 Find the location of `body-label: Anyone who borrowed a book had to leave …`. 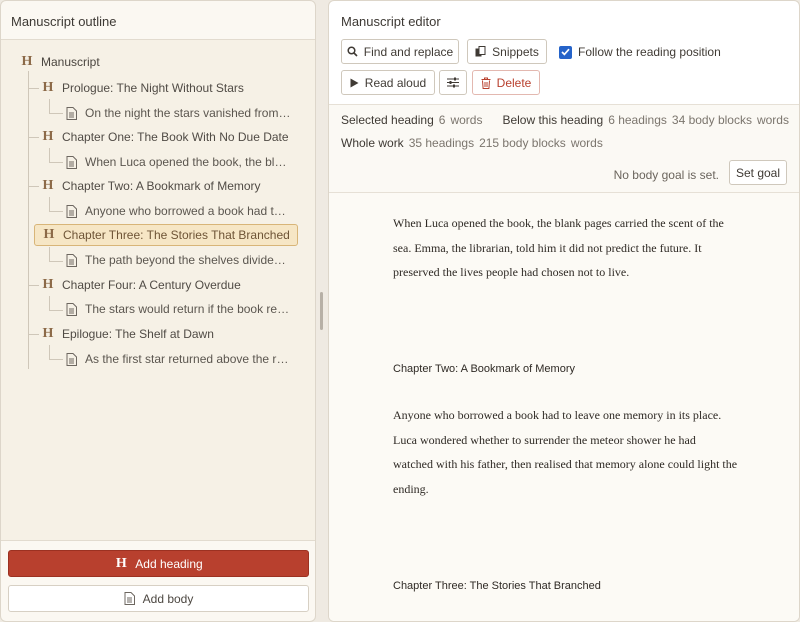

body-label: Anyone who borrowed a book had to leave … is located at coordinates (188, 211).